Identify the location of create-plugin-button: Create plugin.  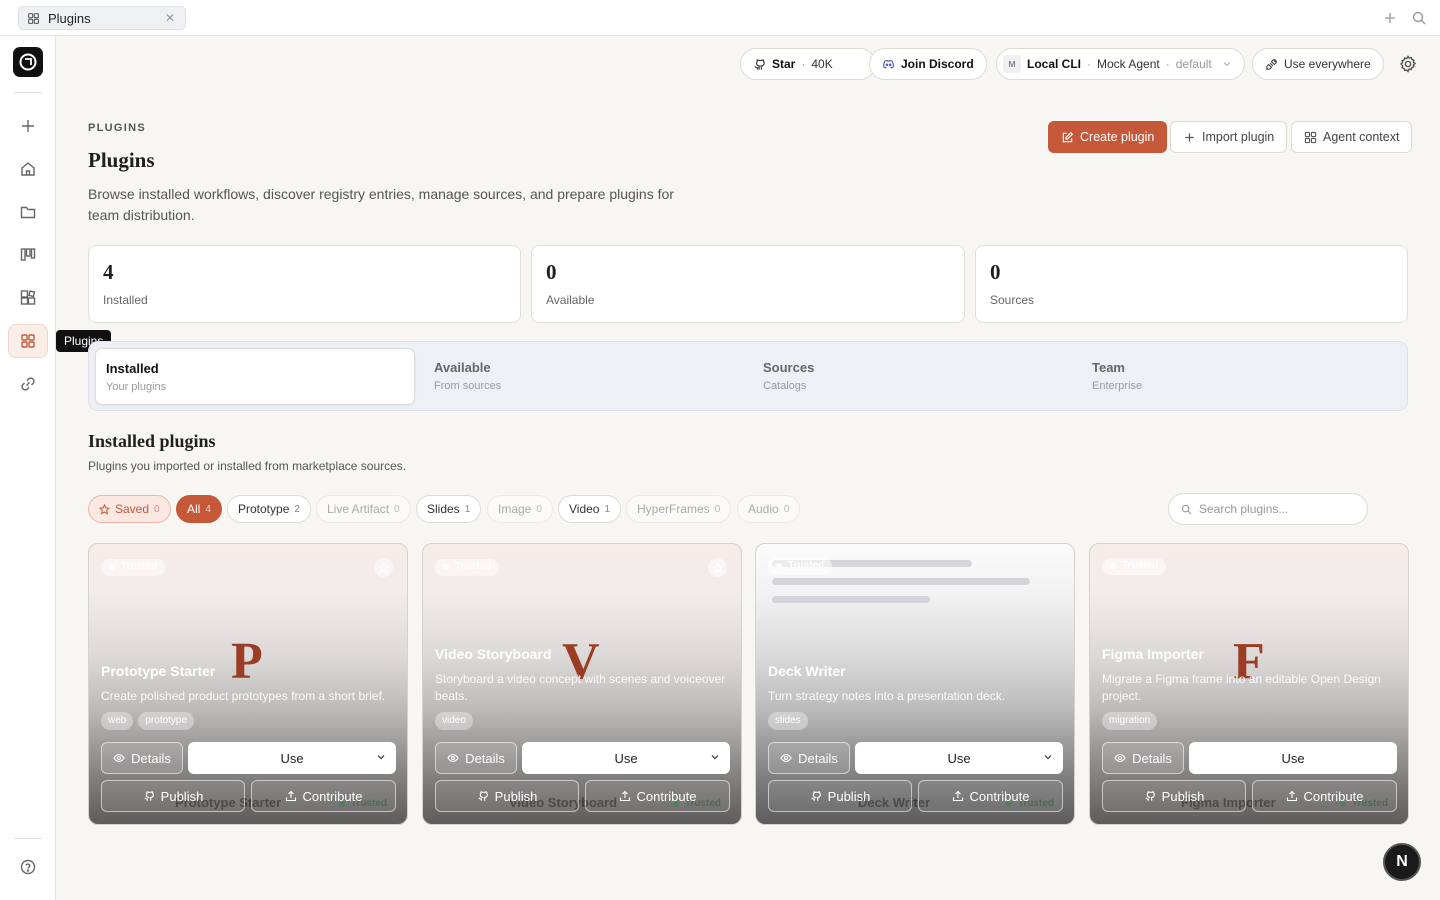
(1108, 137).